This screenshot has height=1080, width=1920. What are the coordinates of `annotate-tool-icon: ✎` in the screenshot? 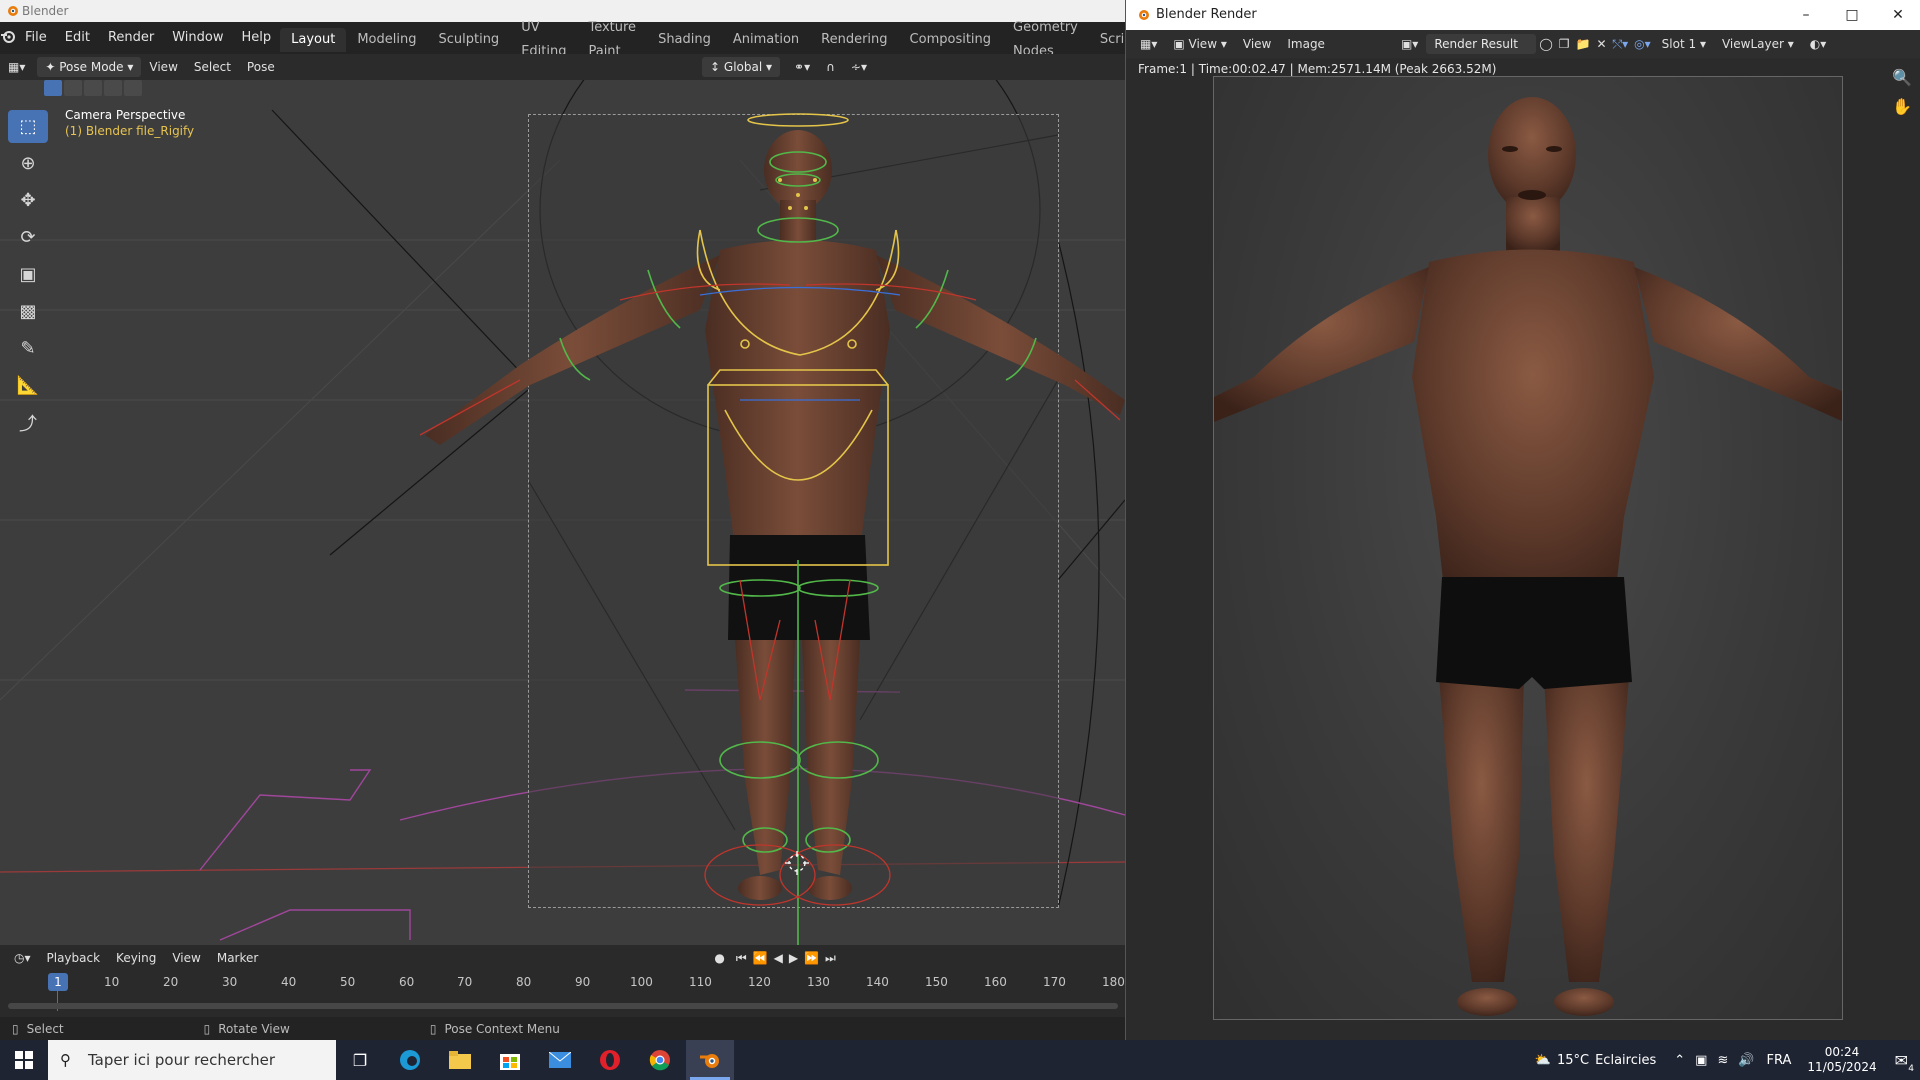 It's located at (28, 348).